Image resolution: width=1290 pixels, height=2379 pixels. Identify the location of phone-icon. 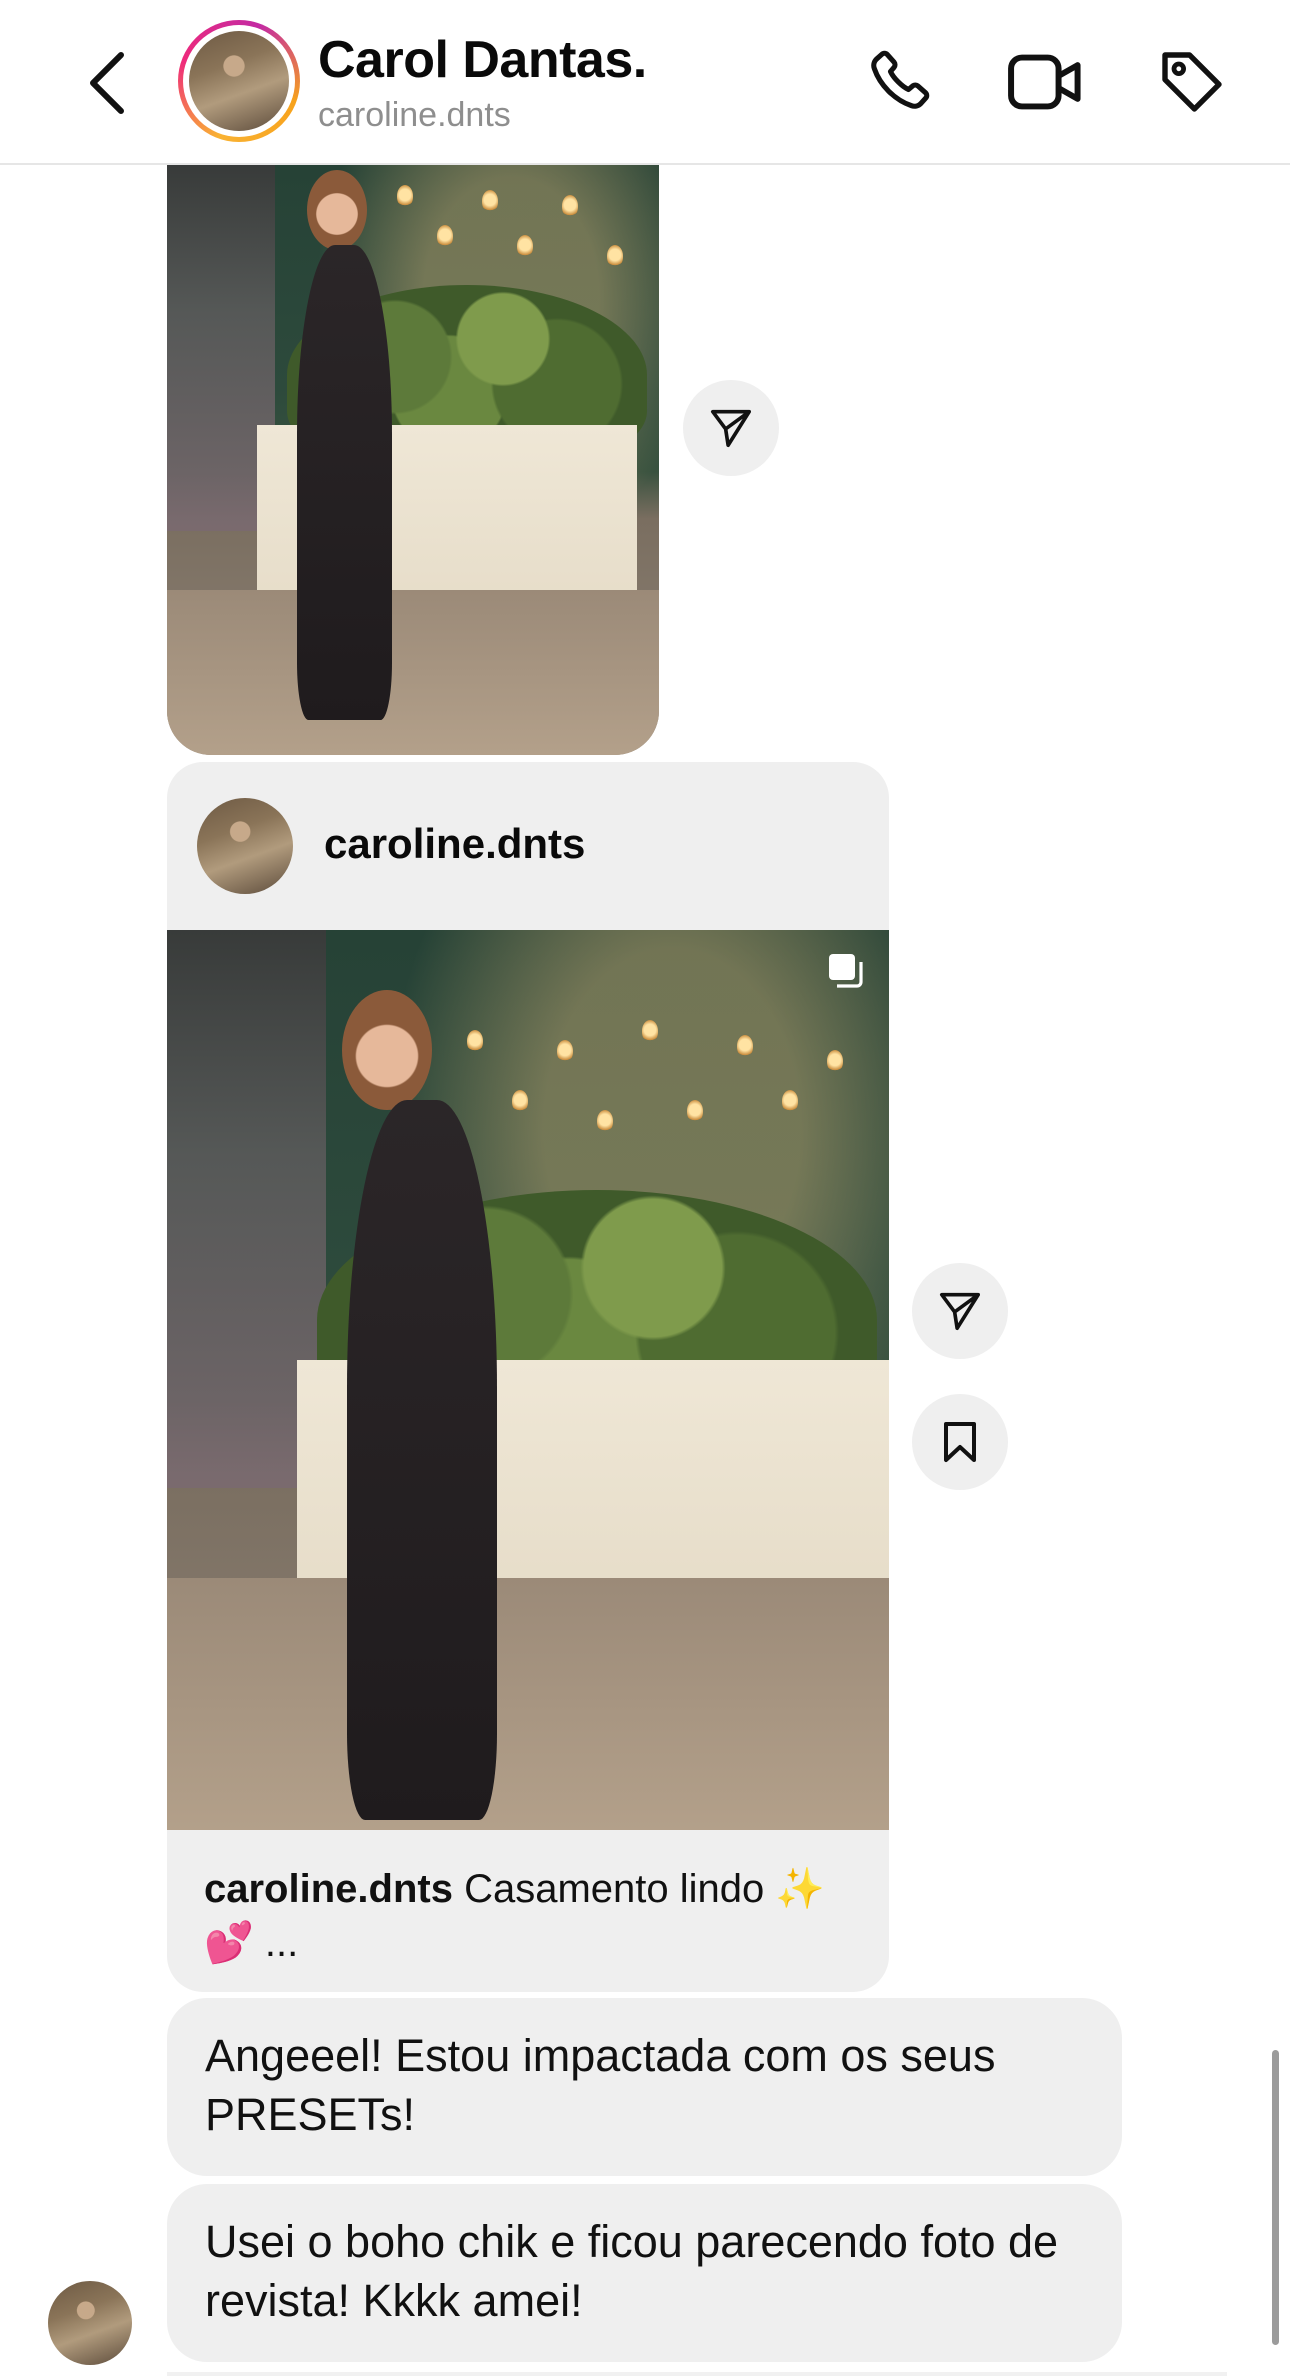
(900, 79).